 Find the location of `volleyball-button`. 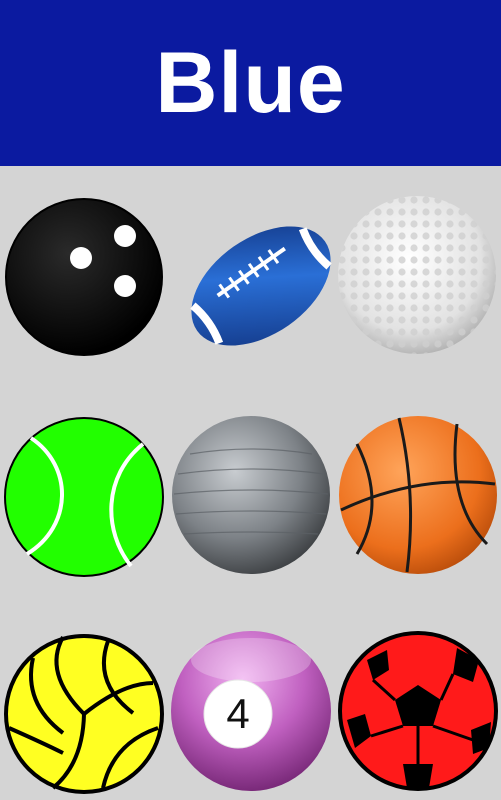

volleyball-button is located at coordinates (84, 714).